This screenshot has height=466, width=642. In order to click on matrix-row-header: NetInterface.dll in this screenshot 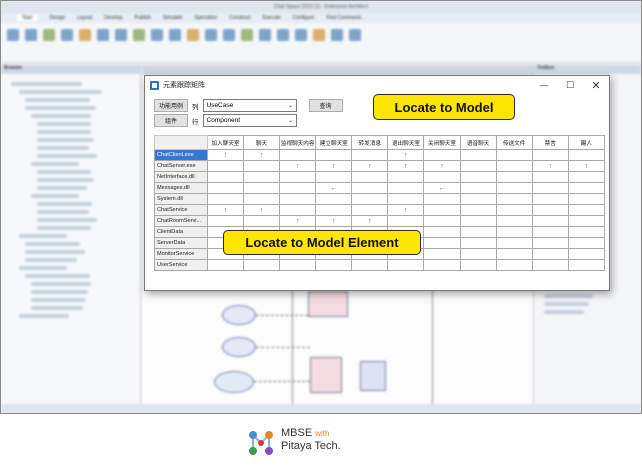, I will do `click(181, 177)`.